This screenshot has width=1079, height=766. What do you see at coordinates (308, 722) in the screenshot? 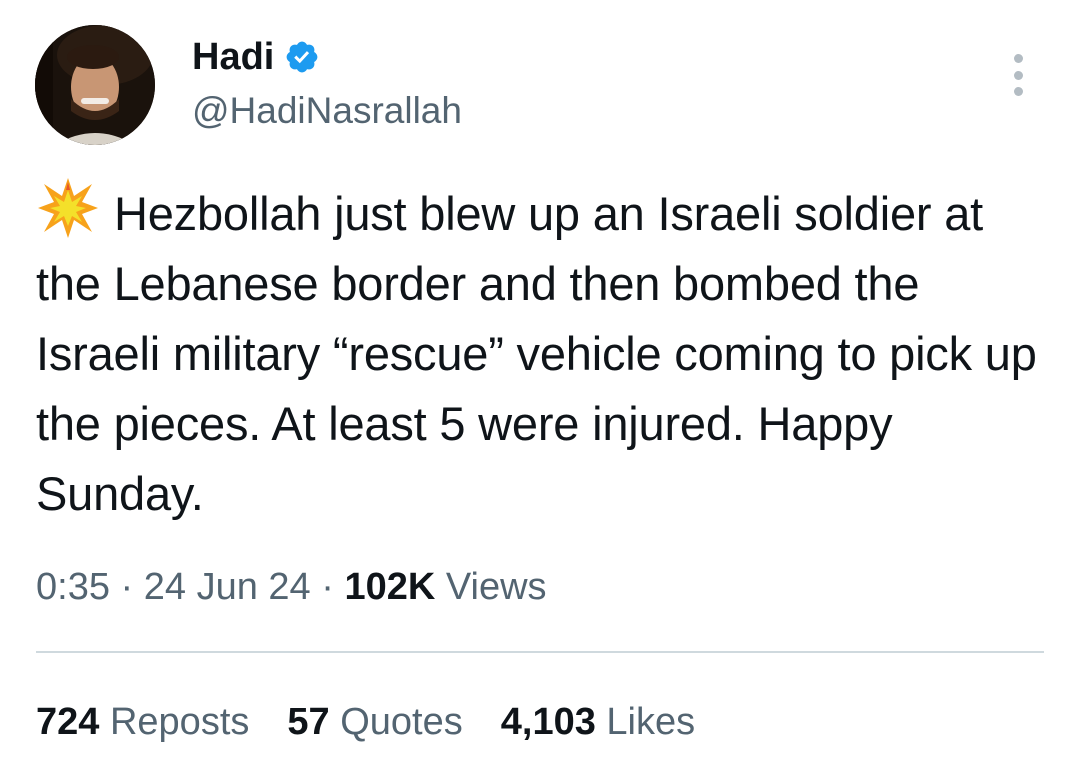
I see `quotes-count: 57` at bounding box center [308, 722].